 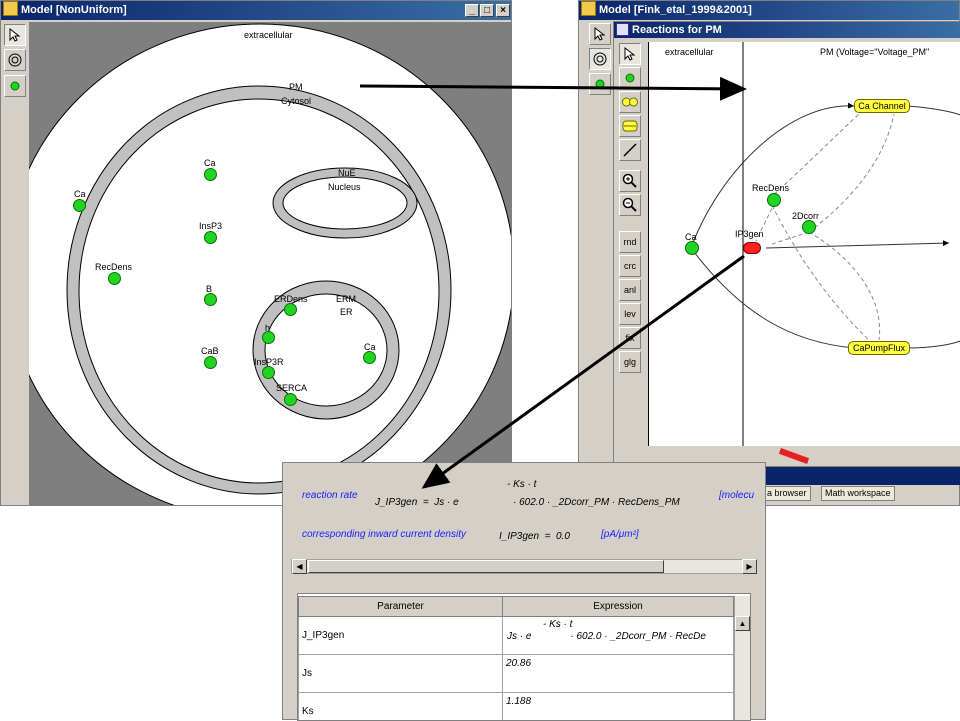 What do you see at coordinates (268, 372) in the screenshot?
I see `species-insp3r` at bounding box center [268, 372].